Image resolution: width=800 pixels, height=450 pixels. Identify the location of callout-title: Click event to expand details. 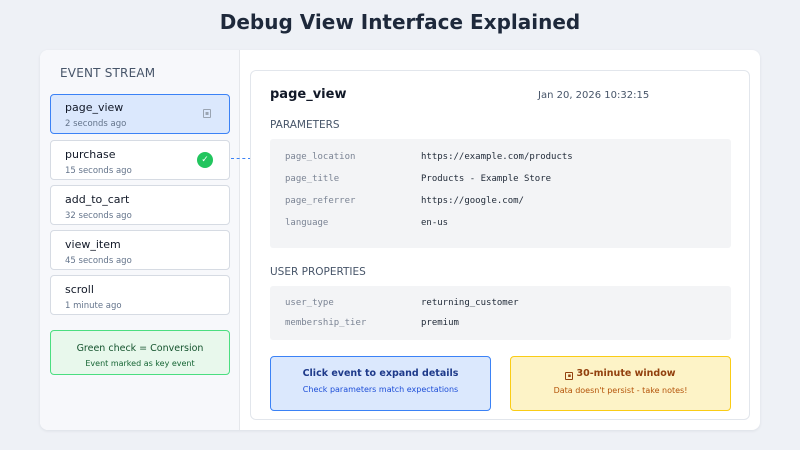
(380, 373).